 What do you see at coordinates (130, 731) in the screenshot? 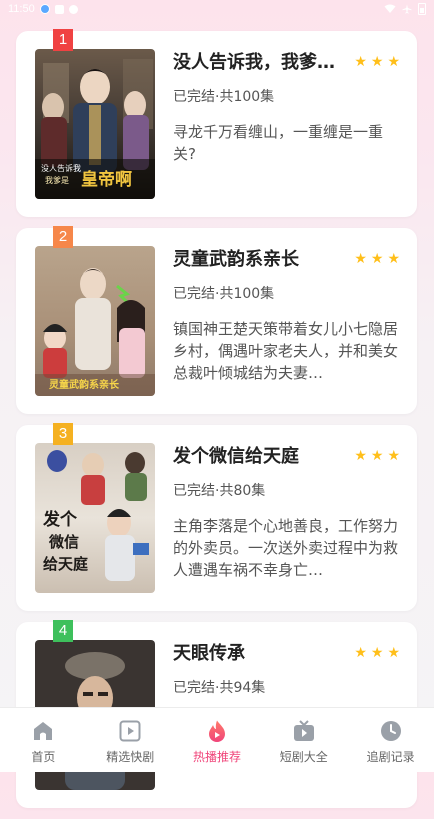
I see `play-square-icon` at bounding box center [130, 731].